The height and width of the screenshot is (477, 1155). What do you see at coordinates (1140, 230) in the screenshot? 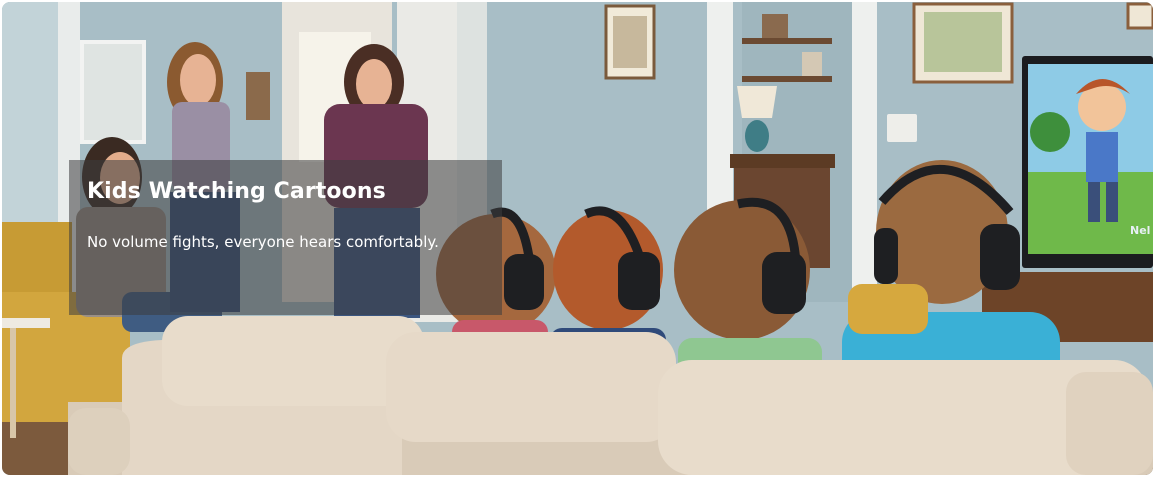
I see `tv-screen-text: Nel` at bounding box center [1140, 230].